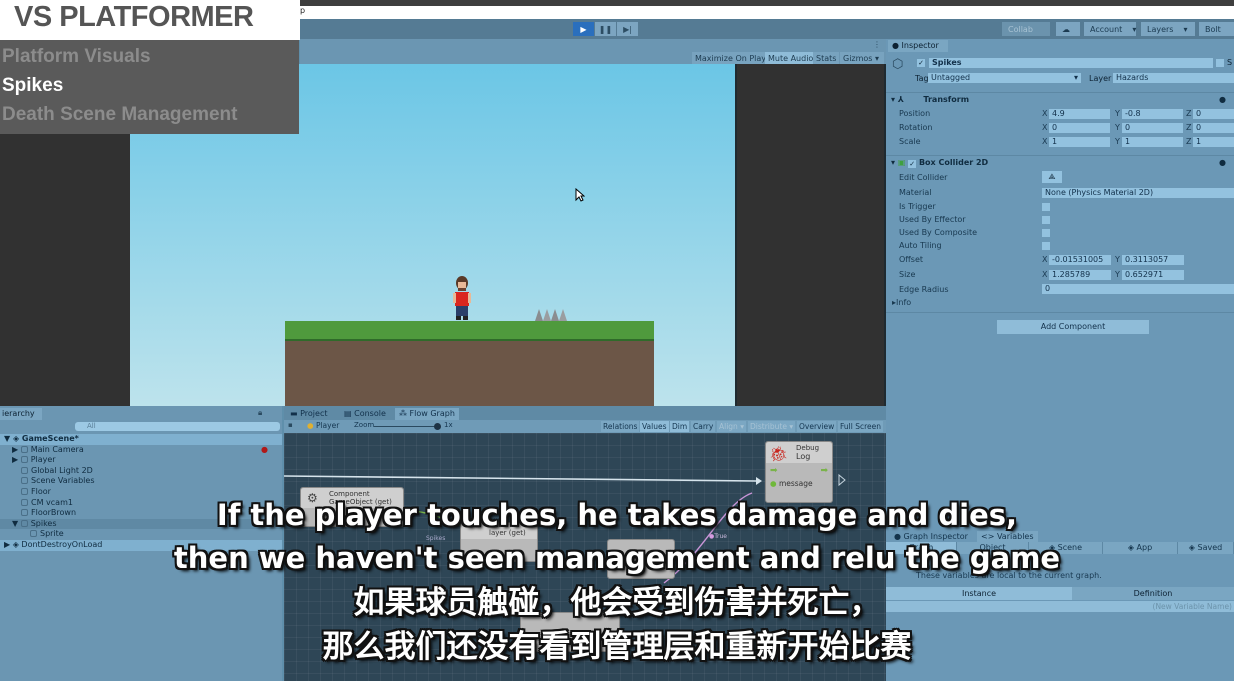 This screenshot has height=681, width=1234. What do you see at coordinates (627, 29) in the screenshot?
I see `step-button: ▶|` at bounding box center [627, 29].